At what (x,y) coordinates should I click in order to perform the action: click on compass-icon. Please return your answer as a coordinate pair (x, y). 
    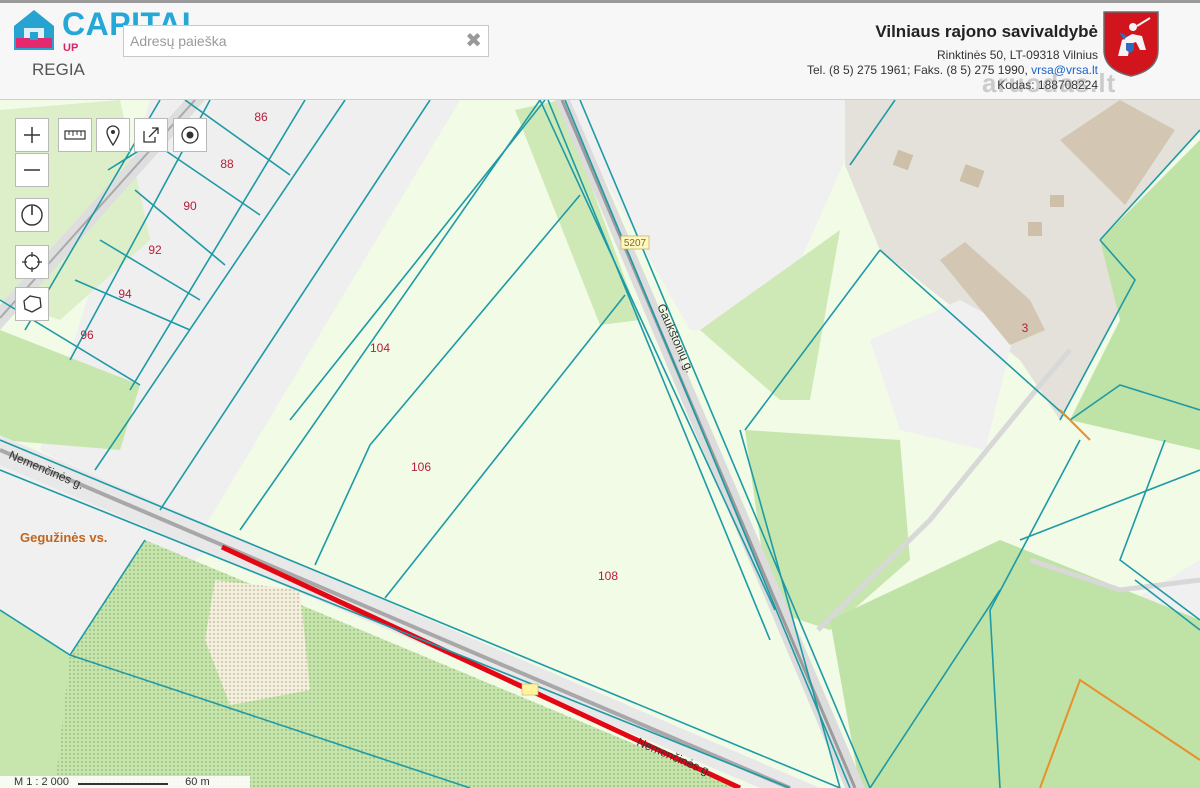
    Looking at the image, I should click on (32, 215).